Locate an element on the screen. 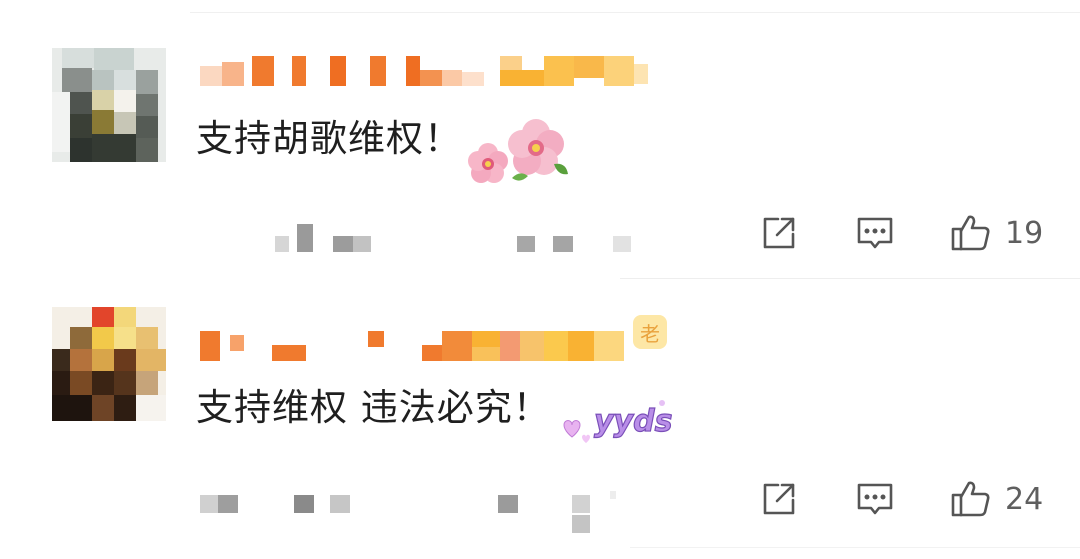 The image size is (1080, 559). level-badge: 老 is located at coordinates (650, 332).